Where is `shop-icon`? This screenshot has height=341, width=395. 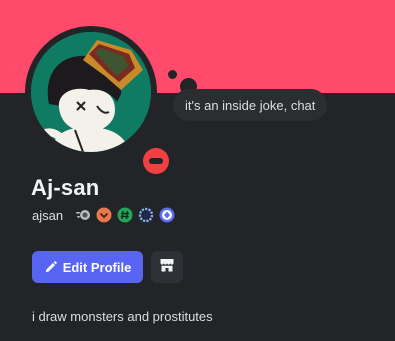
shop-icon is located at coordinates (167, 267).